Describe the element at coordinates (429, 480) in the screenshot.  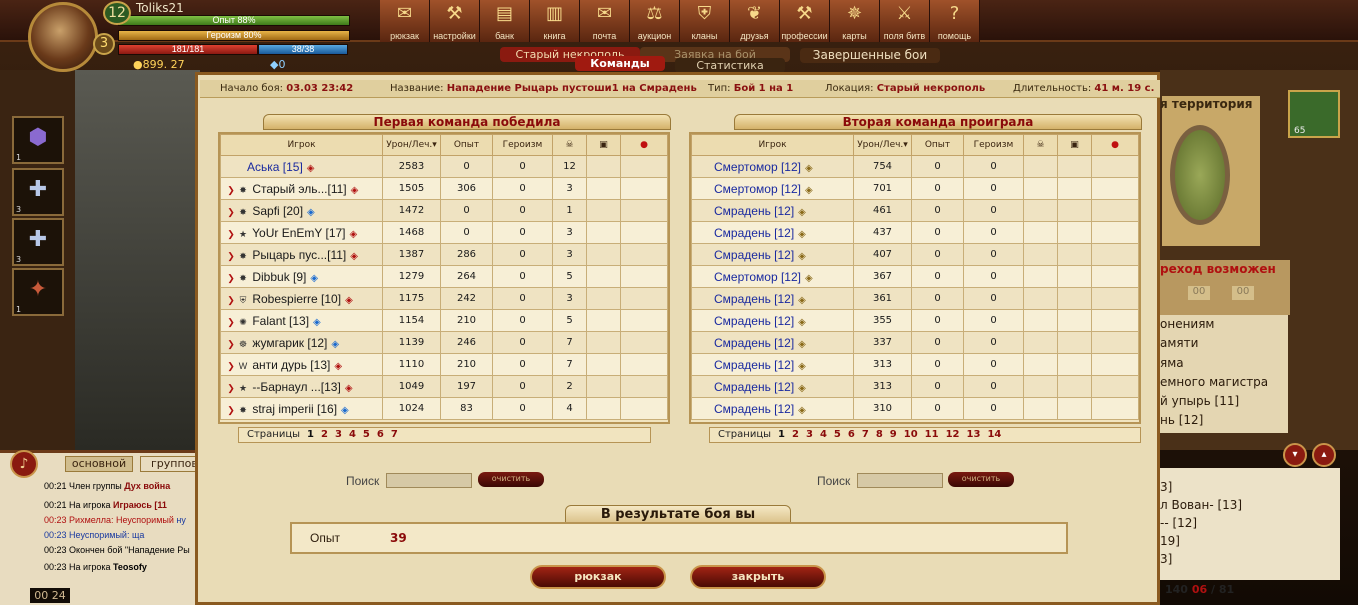
I see `team1-search-input` at that location.